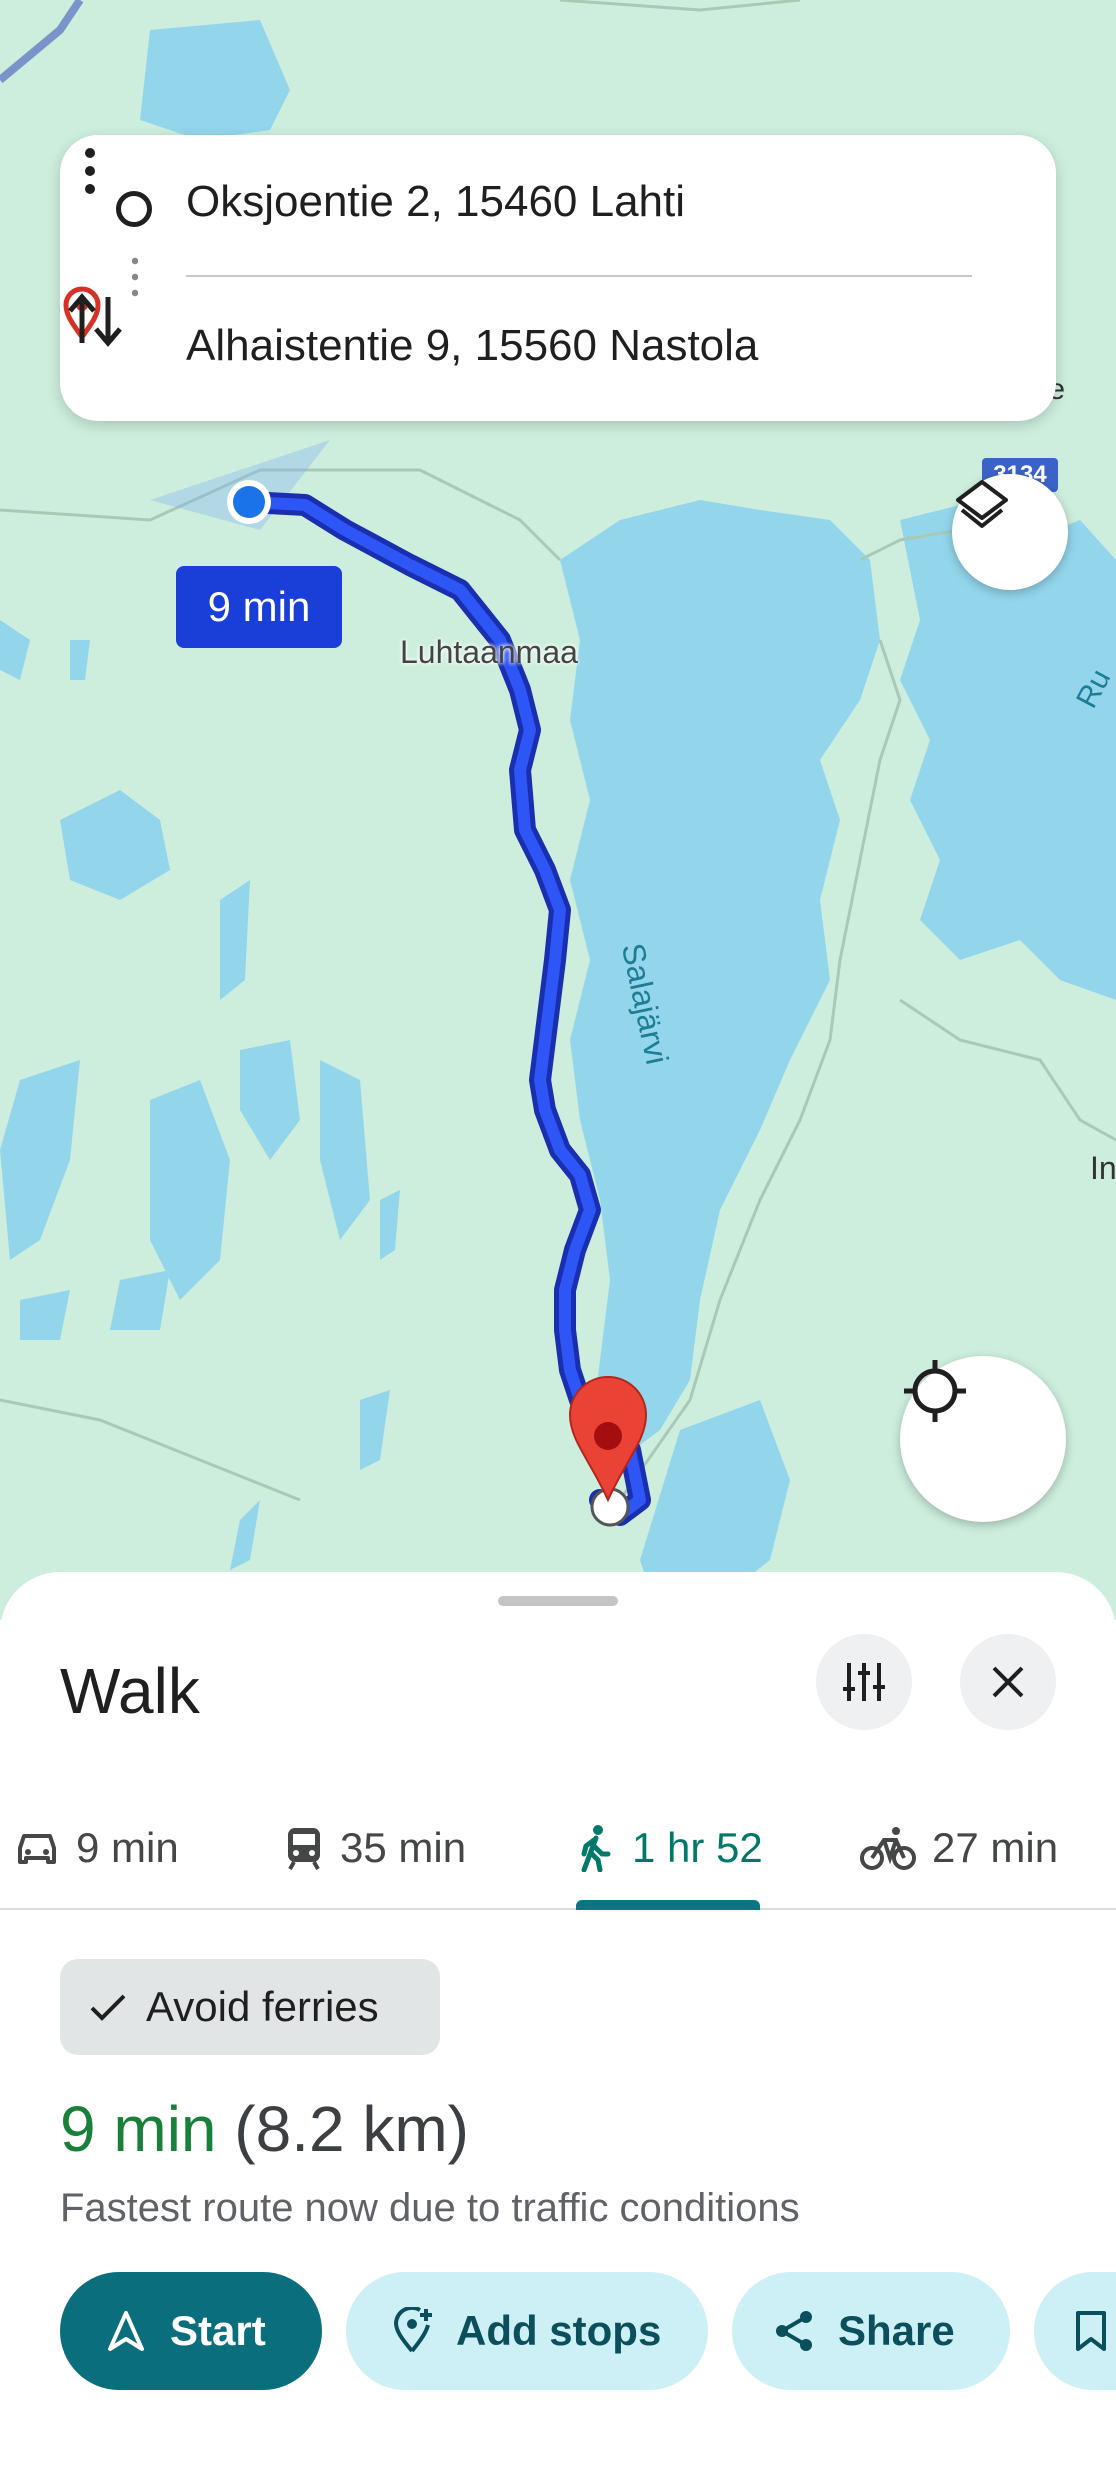  What do you see at coordinates (697, 1847) in the screenshot?
I see `tab-walk-label: 1 hr 52` at bounding box center [697, 1847].